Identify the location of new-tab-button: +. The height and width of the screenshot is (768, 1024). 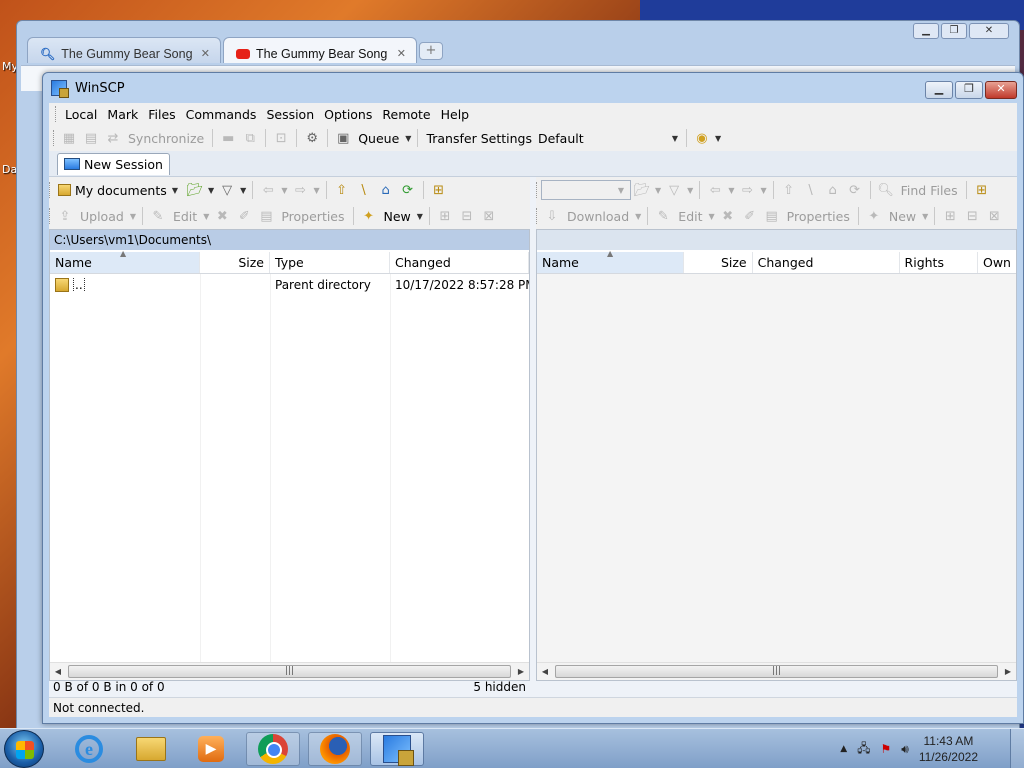
(431, 51).